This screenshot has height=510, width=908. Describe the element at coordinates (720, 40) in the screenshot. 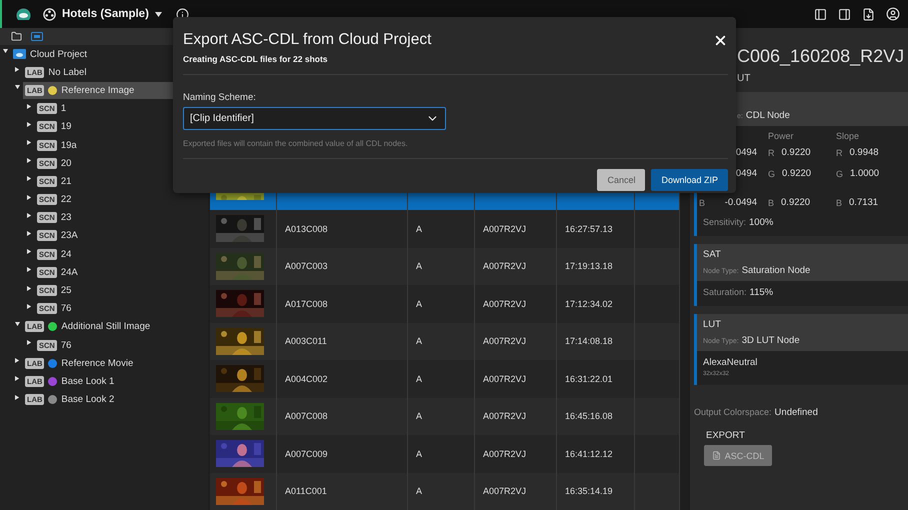

I see `close-icon` at that location.